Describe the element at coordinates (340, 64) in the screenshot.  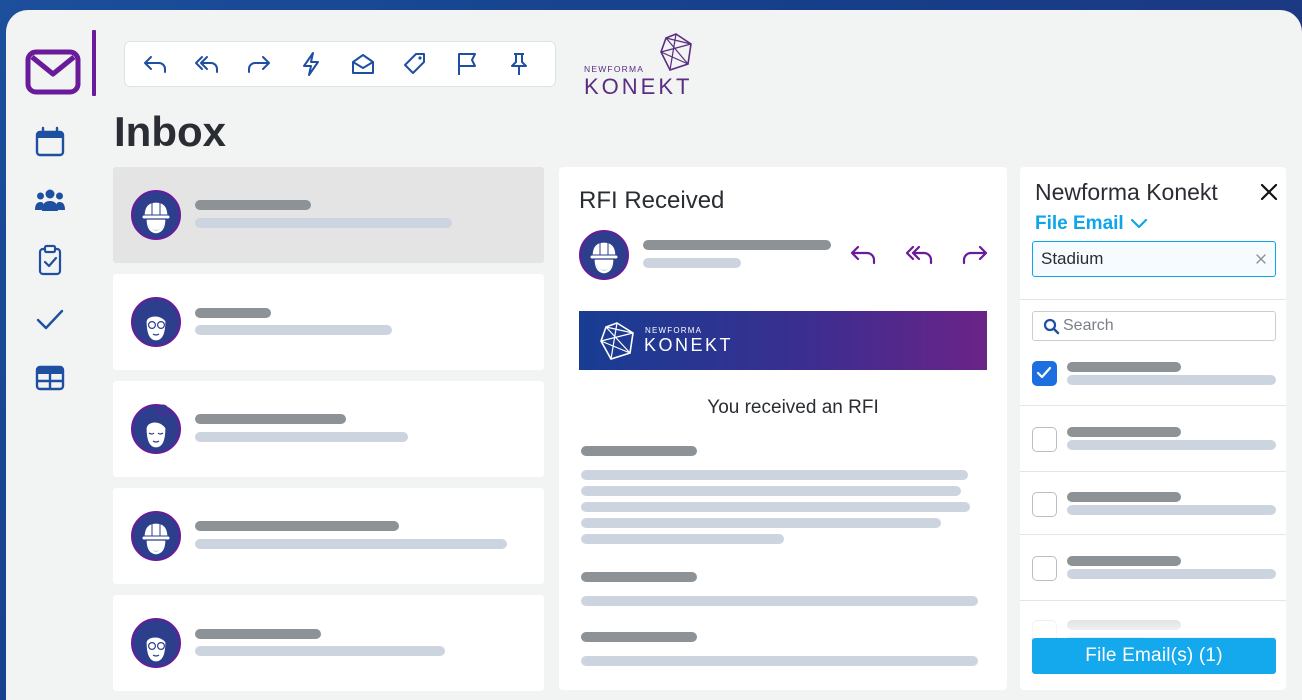
I see `message-toolbar` at that location.